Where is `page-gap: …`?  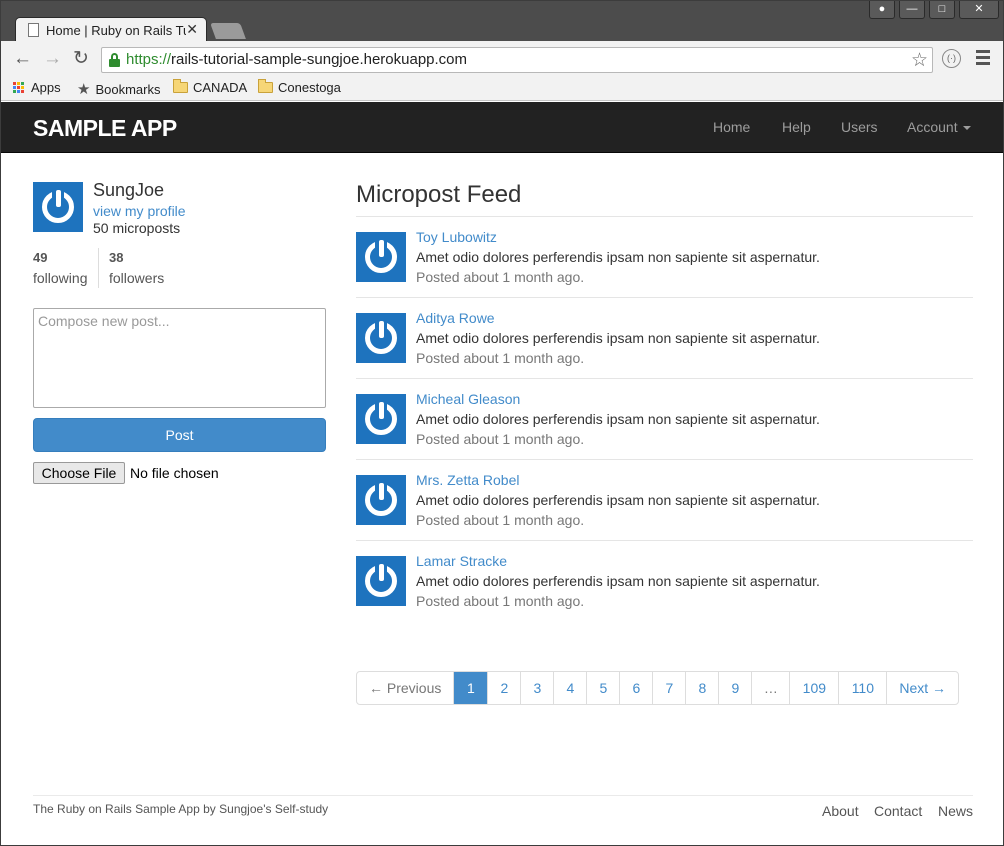
page-gap: … is located at coordinates (771, 688).